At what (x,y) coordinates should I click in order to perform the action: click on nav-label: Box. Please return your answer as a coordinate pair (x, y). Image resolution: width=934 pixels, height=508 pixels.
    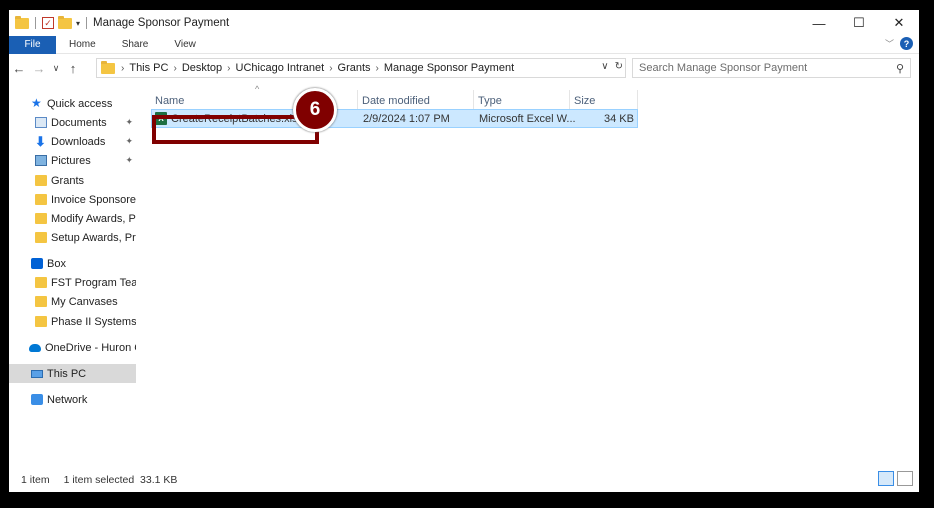
    Looking at the image, I should click on (56, 263).